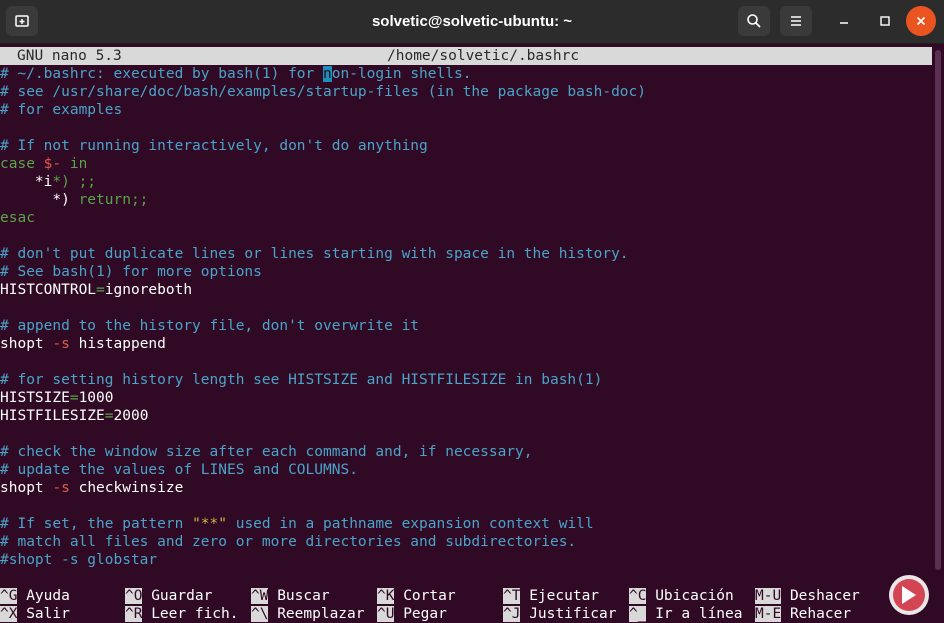 This screenshot has width=944, height=623. I want to click on maximize-button, so click(885, 21).